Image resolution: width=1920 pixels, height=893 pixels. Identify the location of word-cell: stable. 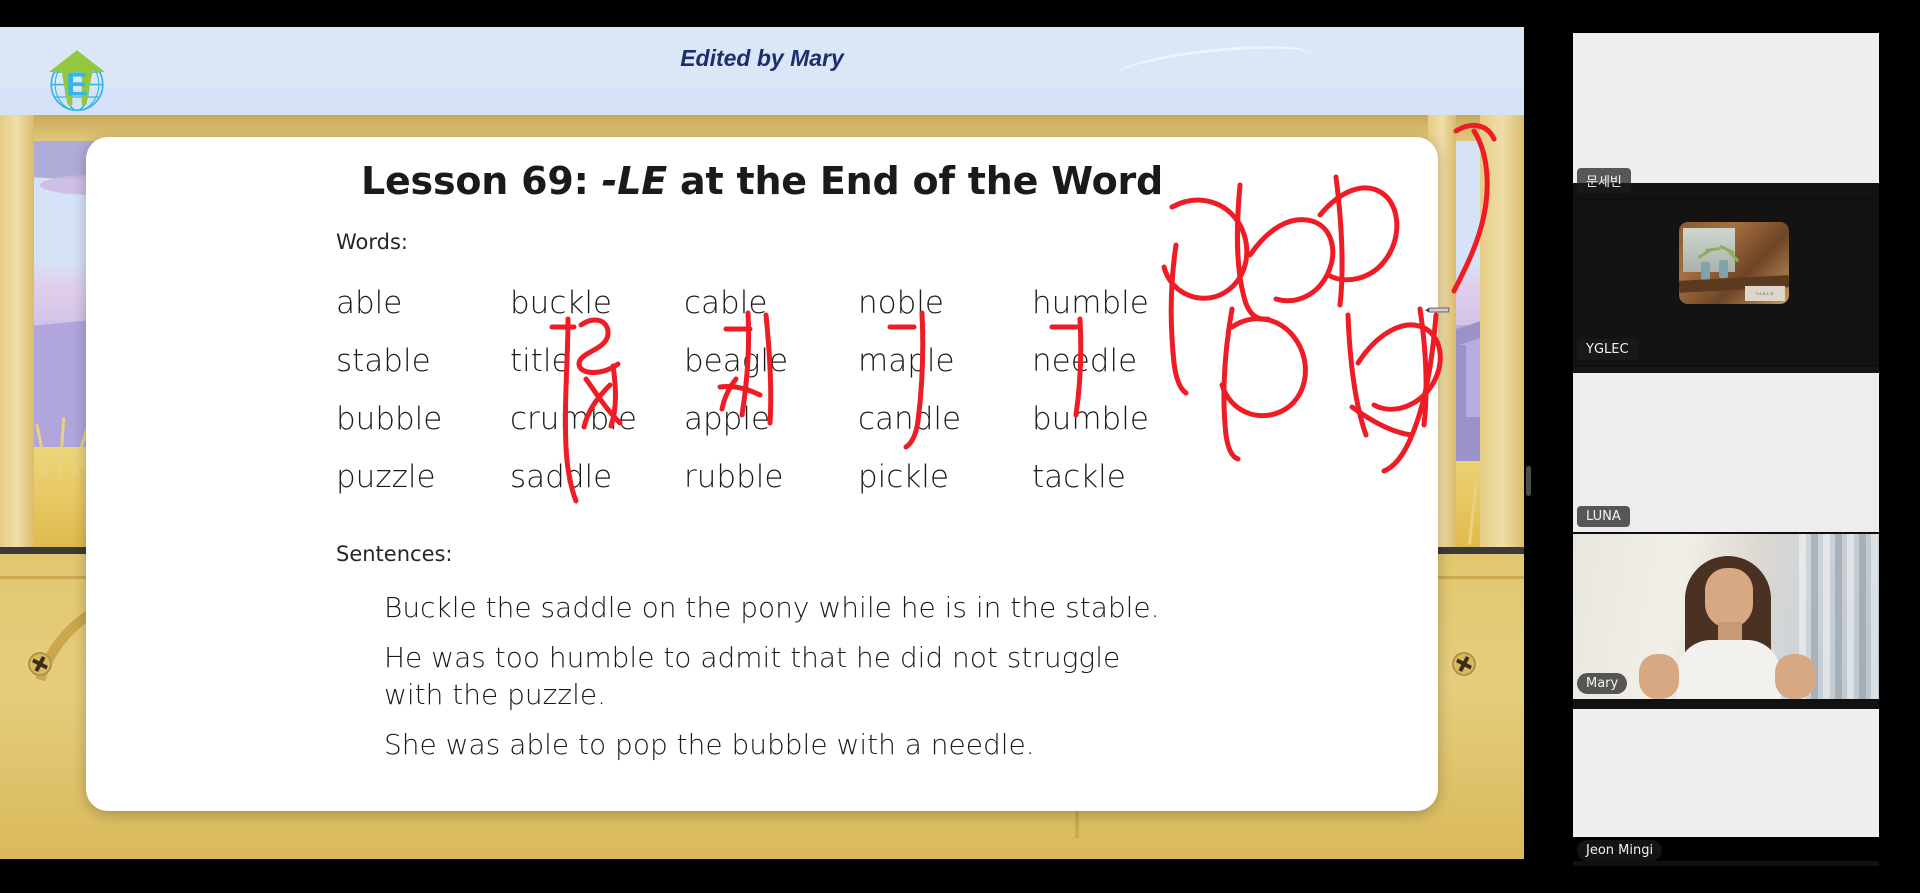
(383, 361).